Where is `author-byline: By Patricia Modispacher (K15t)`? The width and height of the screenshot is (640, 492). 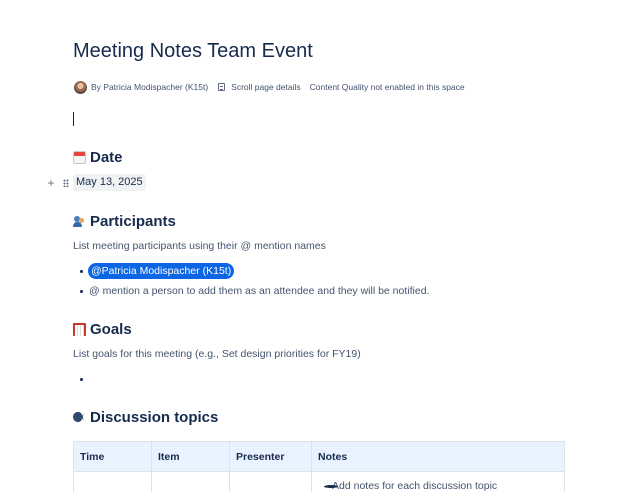
author-byline: By Patricia Modispacher (K15t) is located at coordinates (141, 87).